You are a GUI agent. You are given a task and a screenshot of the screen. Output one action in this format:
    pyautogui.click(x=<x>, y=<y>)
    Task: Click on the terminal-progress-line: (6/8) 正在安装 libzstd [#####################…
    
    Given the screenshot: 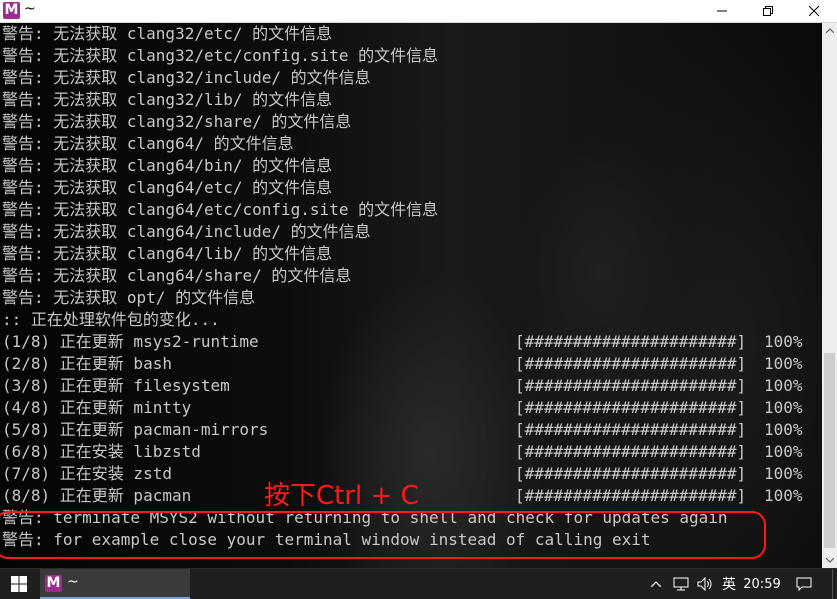 What is the action you would take?
    pyautogui.click(x=412, y=452)
    